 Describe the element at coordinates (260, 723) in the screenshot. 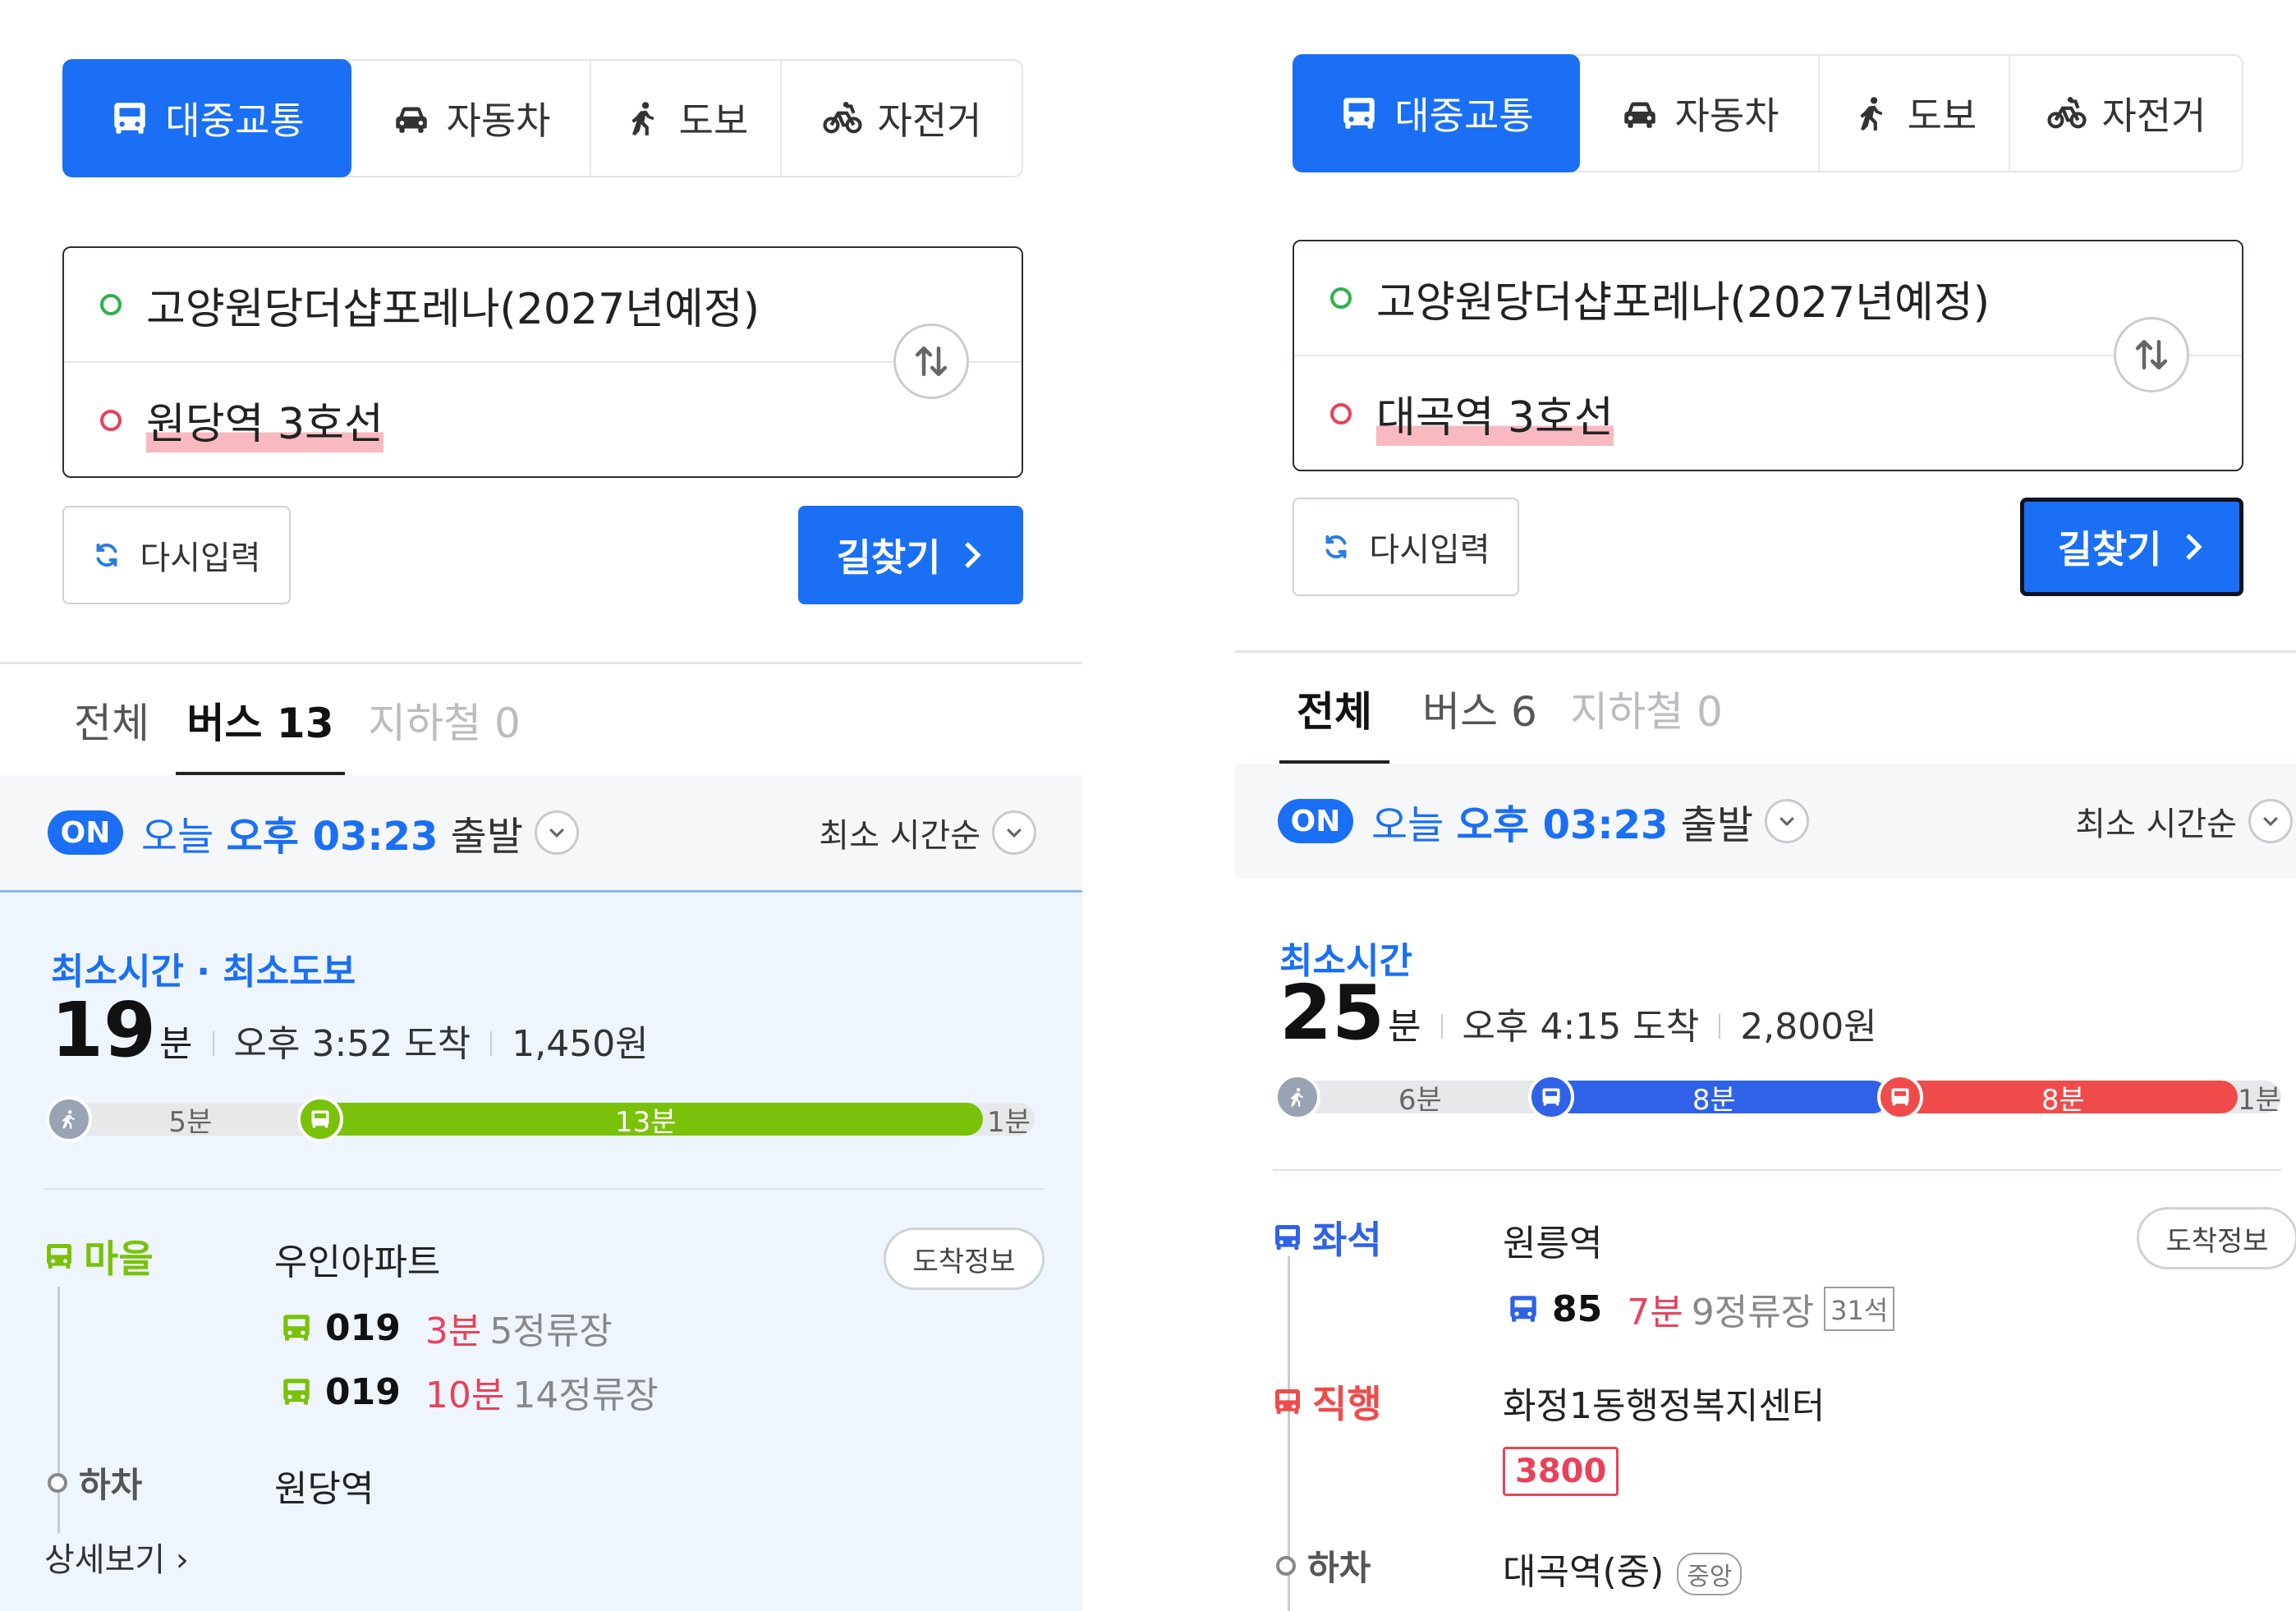

I see `tab-label: 버스 13` at that location.